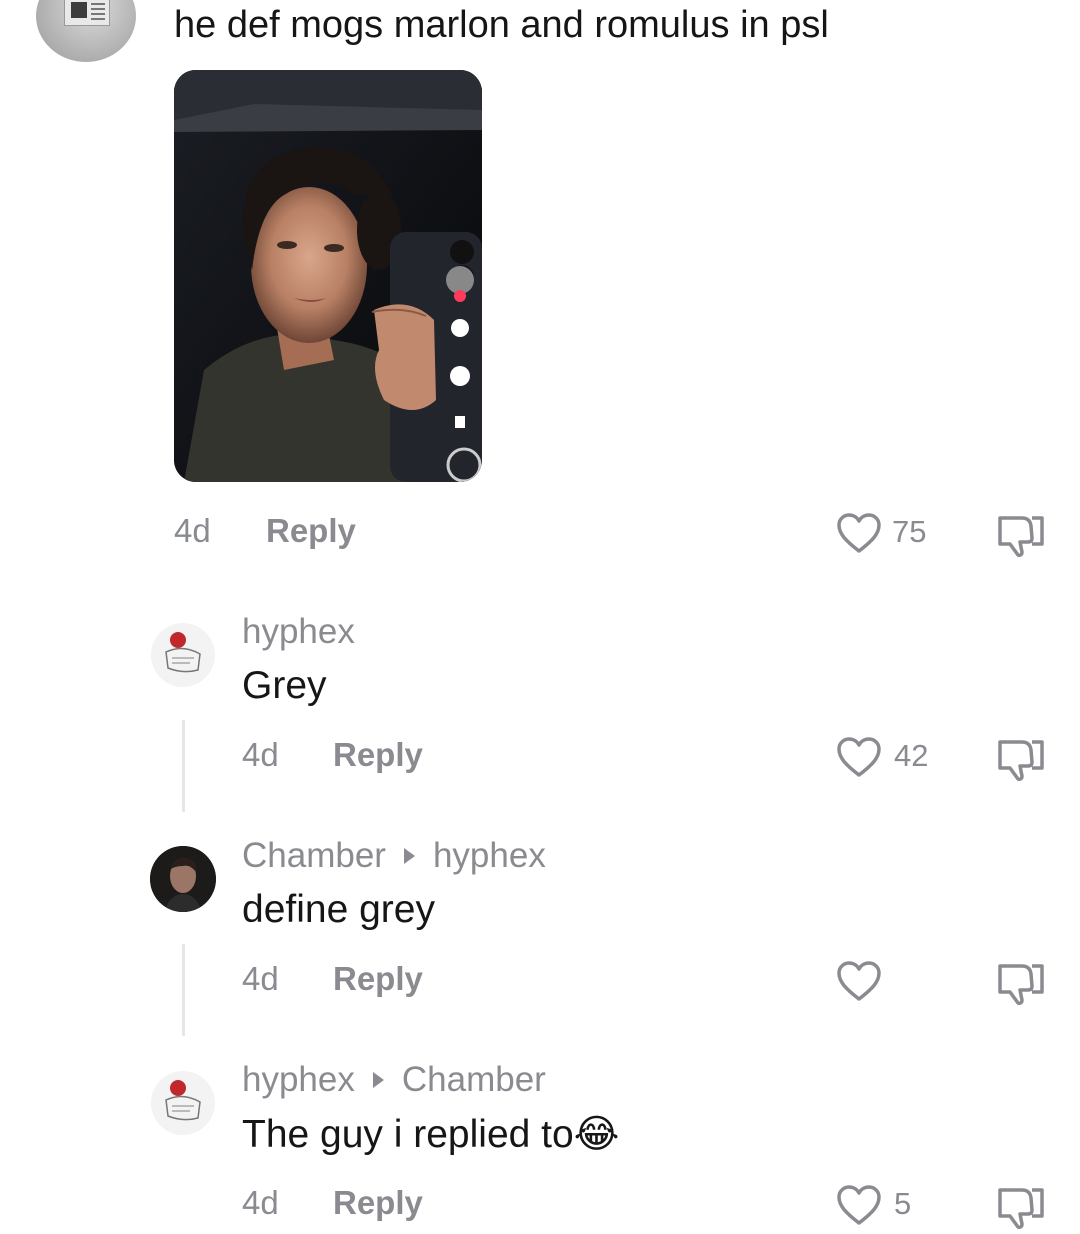  What do you see at coordinates (192, 530) in the screenshot?
I see `comment-timestamp: 4d` at bounding box center [192, 530].